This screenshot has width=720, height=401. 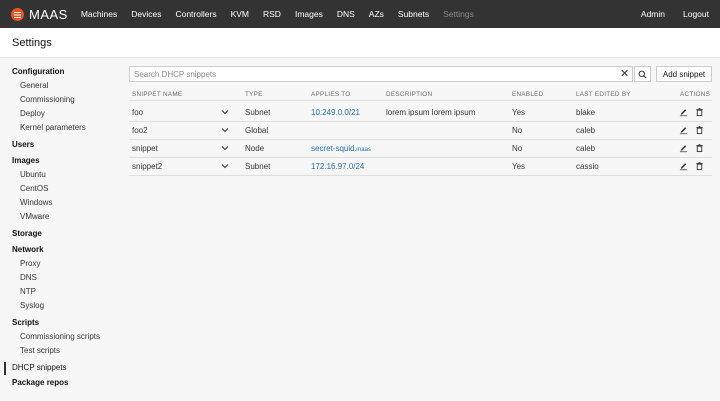 I want to click on column-header-enabled: ENABLED, so click(x=528, y=94).